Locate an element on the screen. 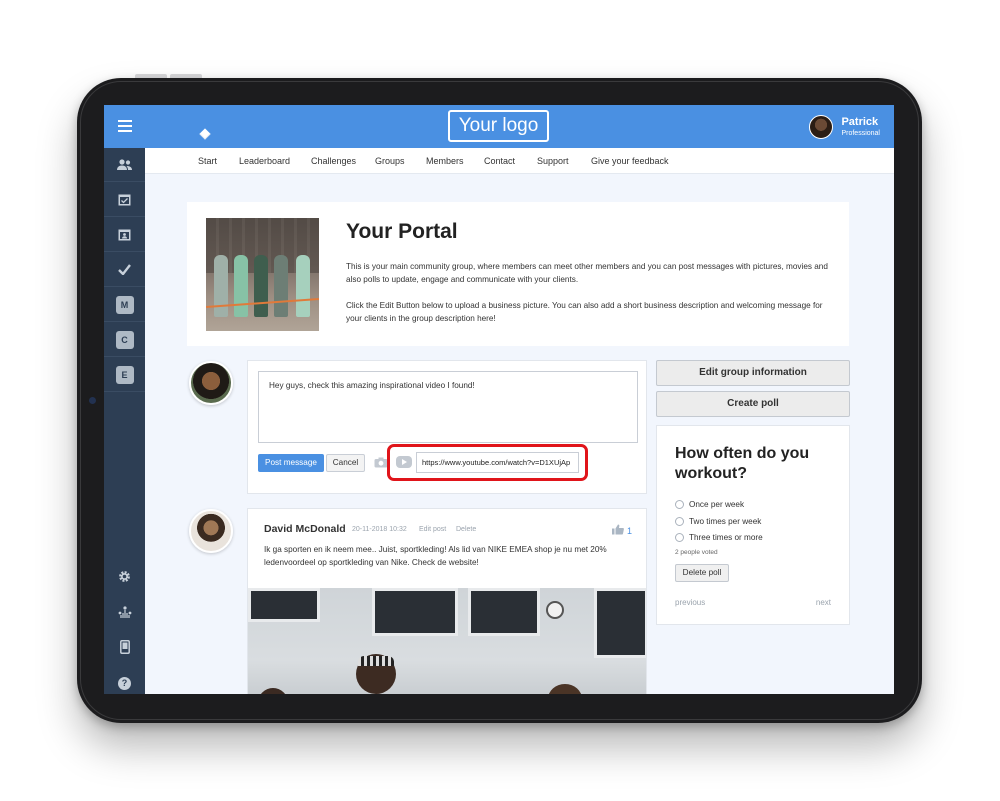 The height and width of the screenshot is (801, 1000). sidebar-item-help: ? is located at coordinates (124, 681).